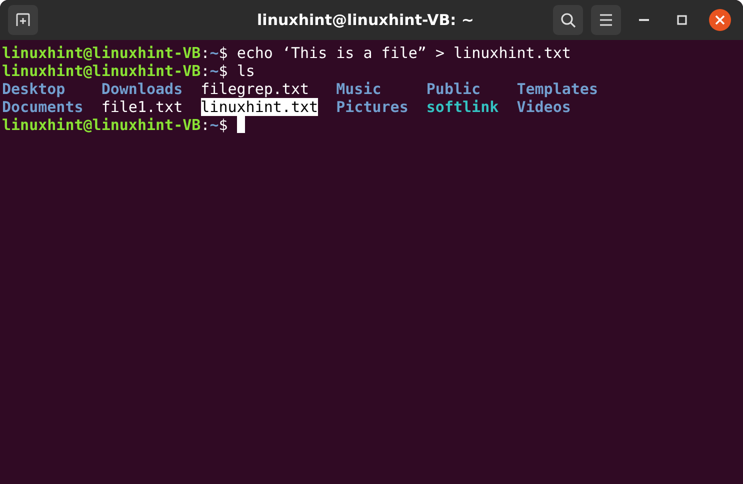  I want to click on file-entry: Music, so click(359, 89).